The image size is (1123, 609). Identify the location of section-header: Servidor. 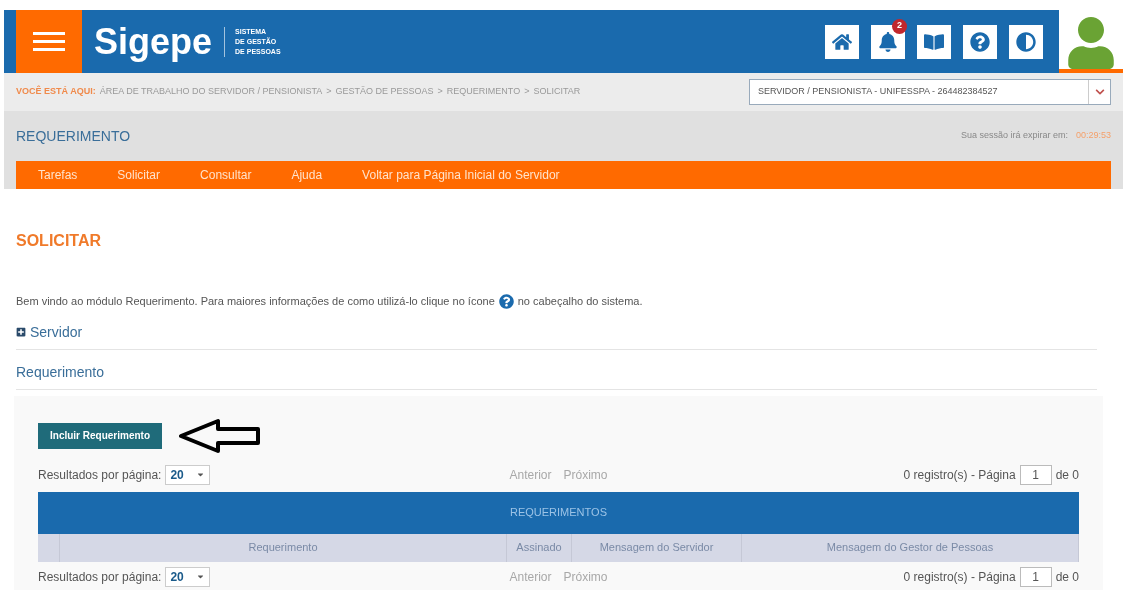
(556, 335).